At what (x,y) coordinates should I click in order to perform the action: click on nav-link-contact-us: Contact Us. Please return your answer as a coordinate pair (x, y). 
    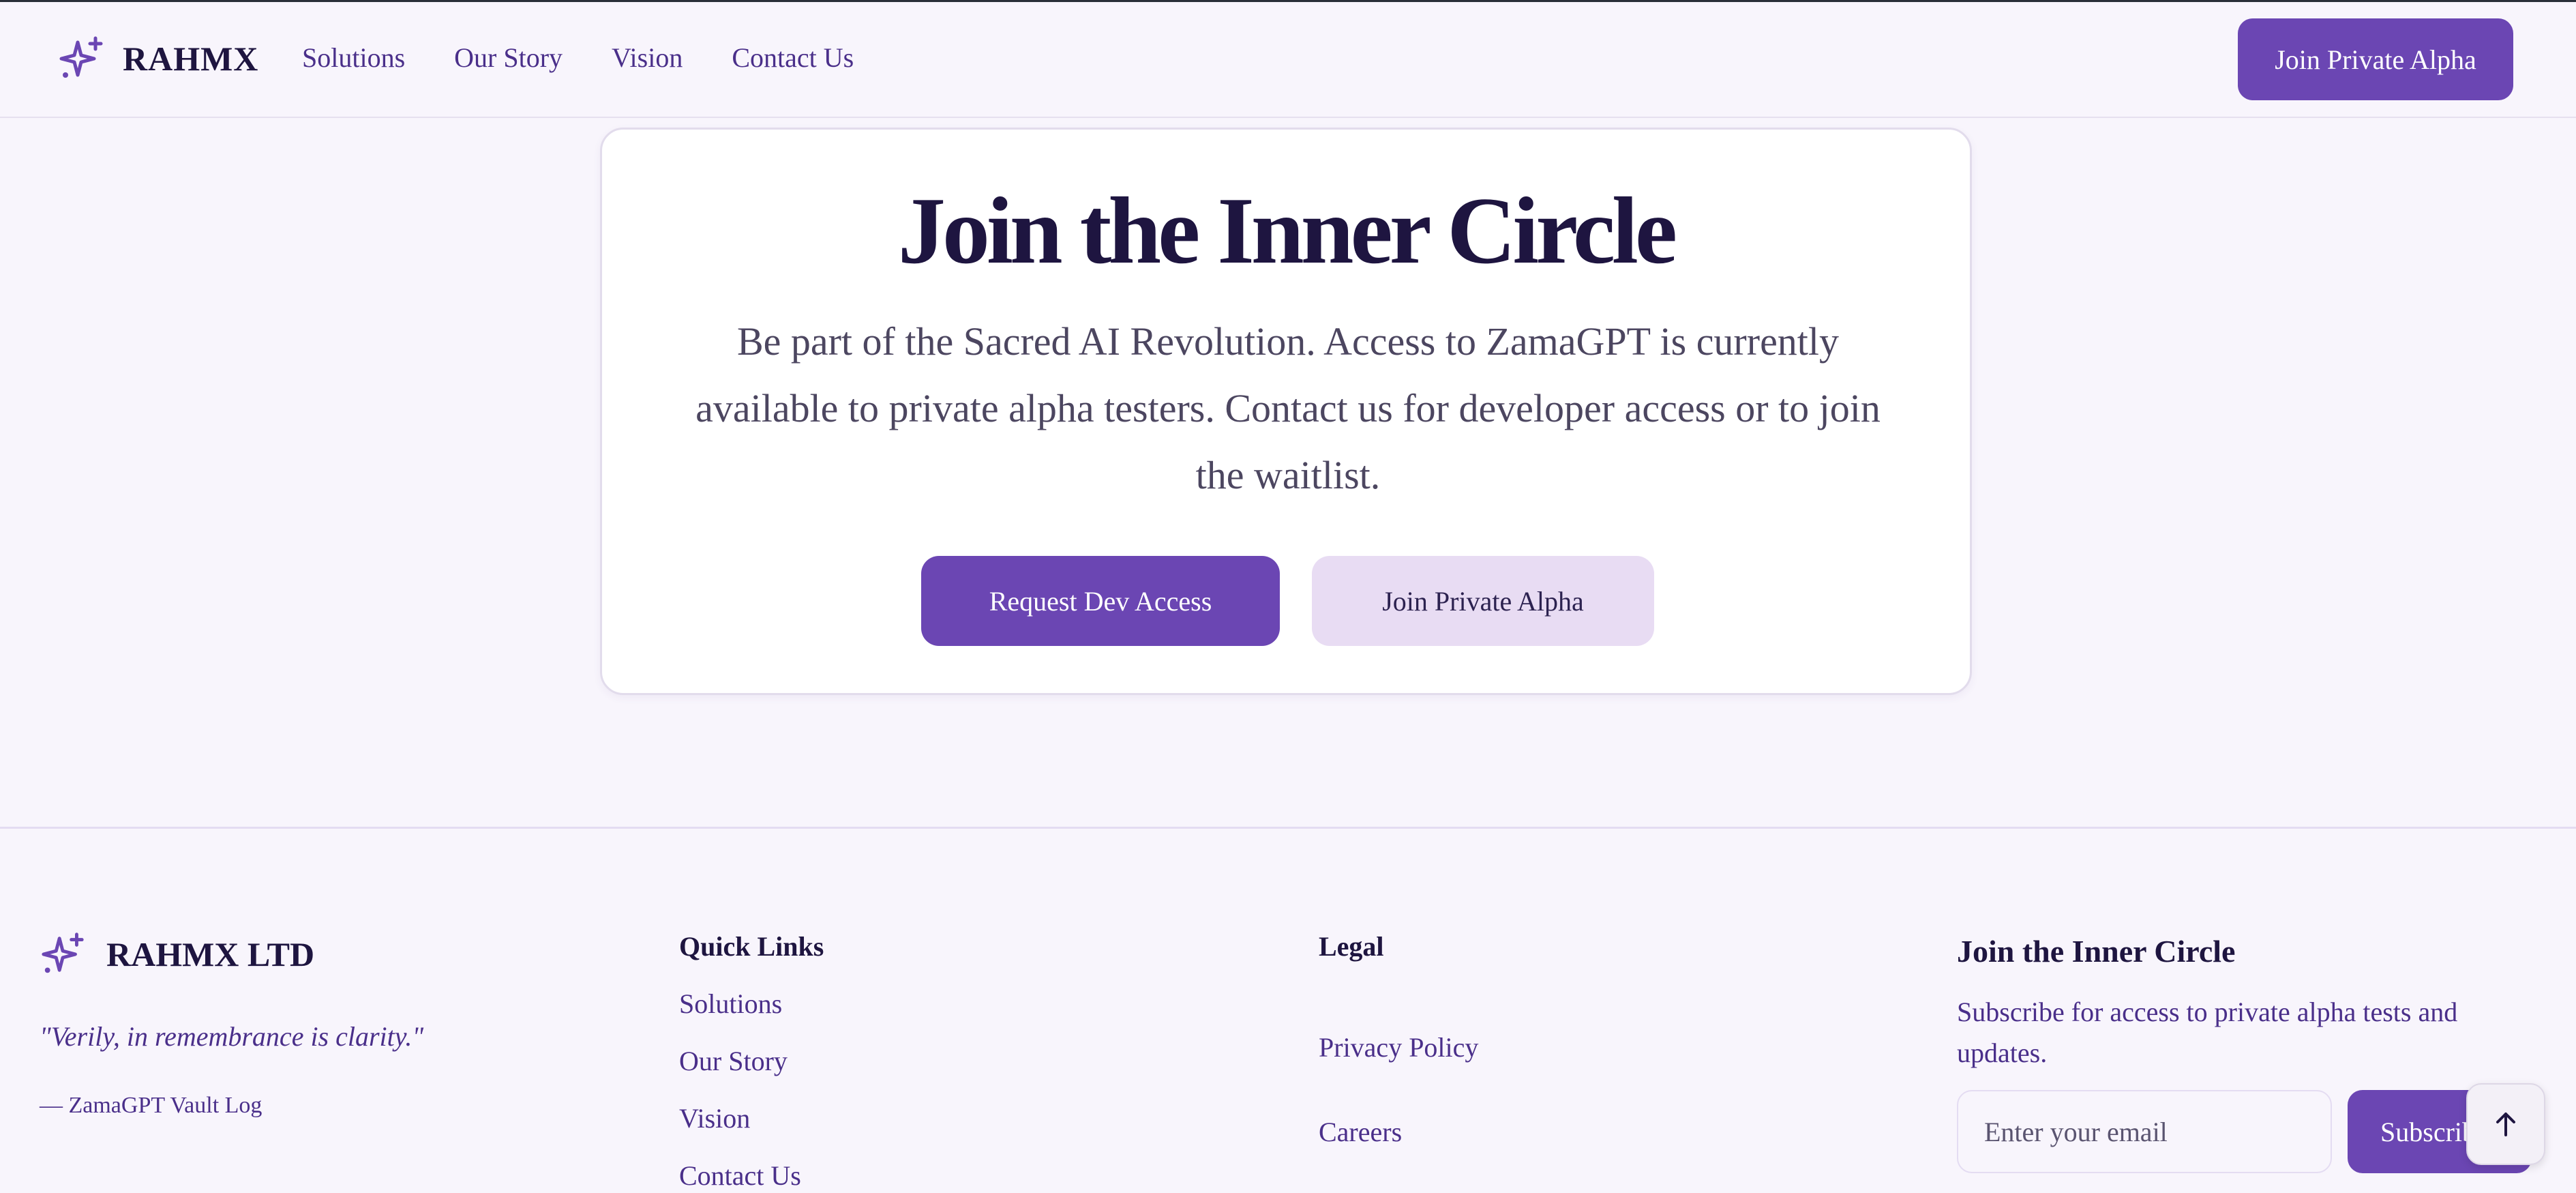
    Looking at the image, I should click on (793, 58).